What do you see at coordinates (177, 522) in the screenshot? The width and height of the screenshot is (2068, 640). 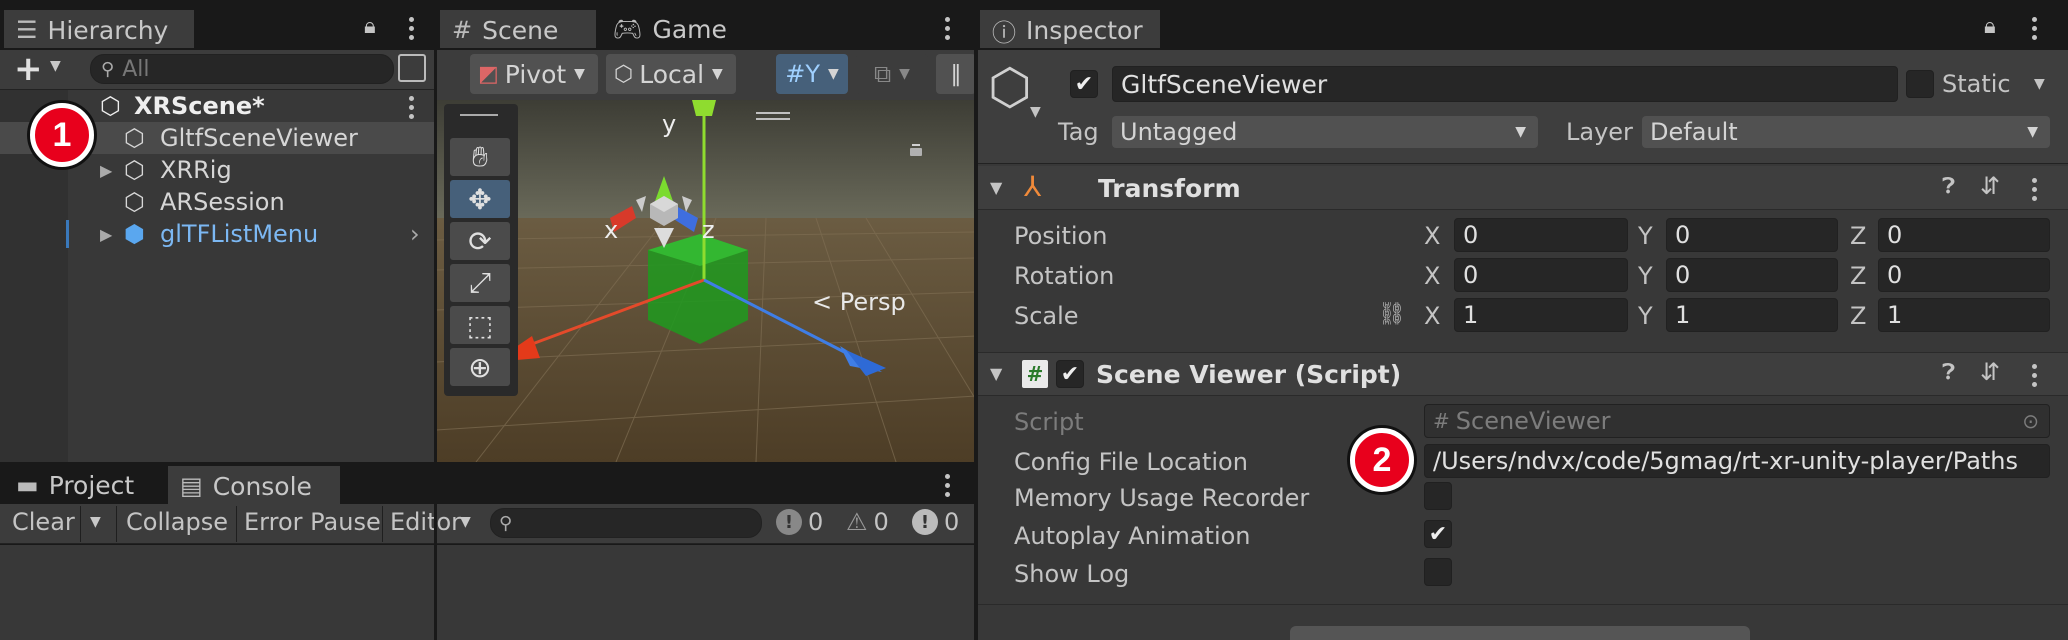 I see `collapse-button: Collapse` at bounding box center [177, 522].